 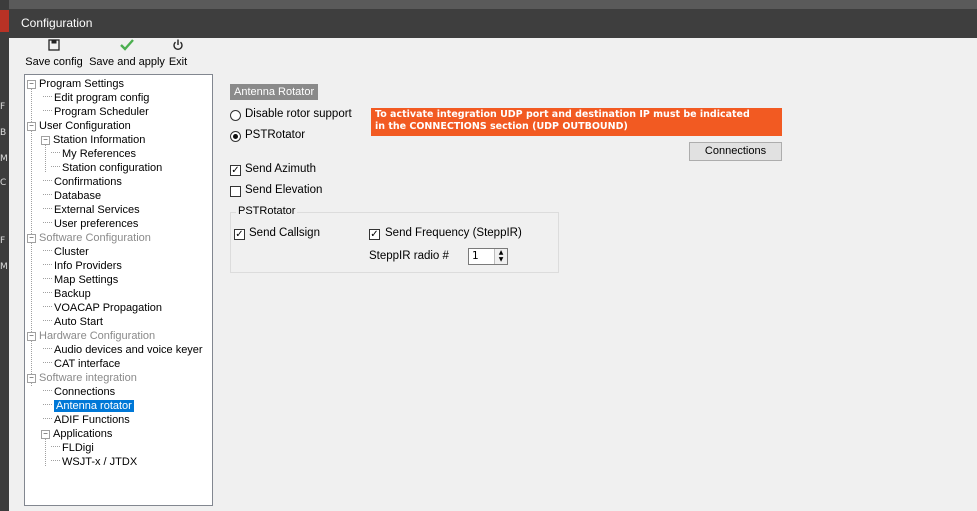 I want to click on pstrotator-group-title: PSTRotator, so click(x=267, y=211).